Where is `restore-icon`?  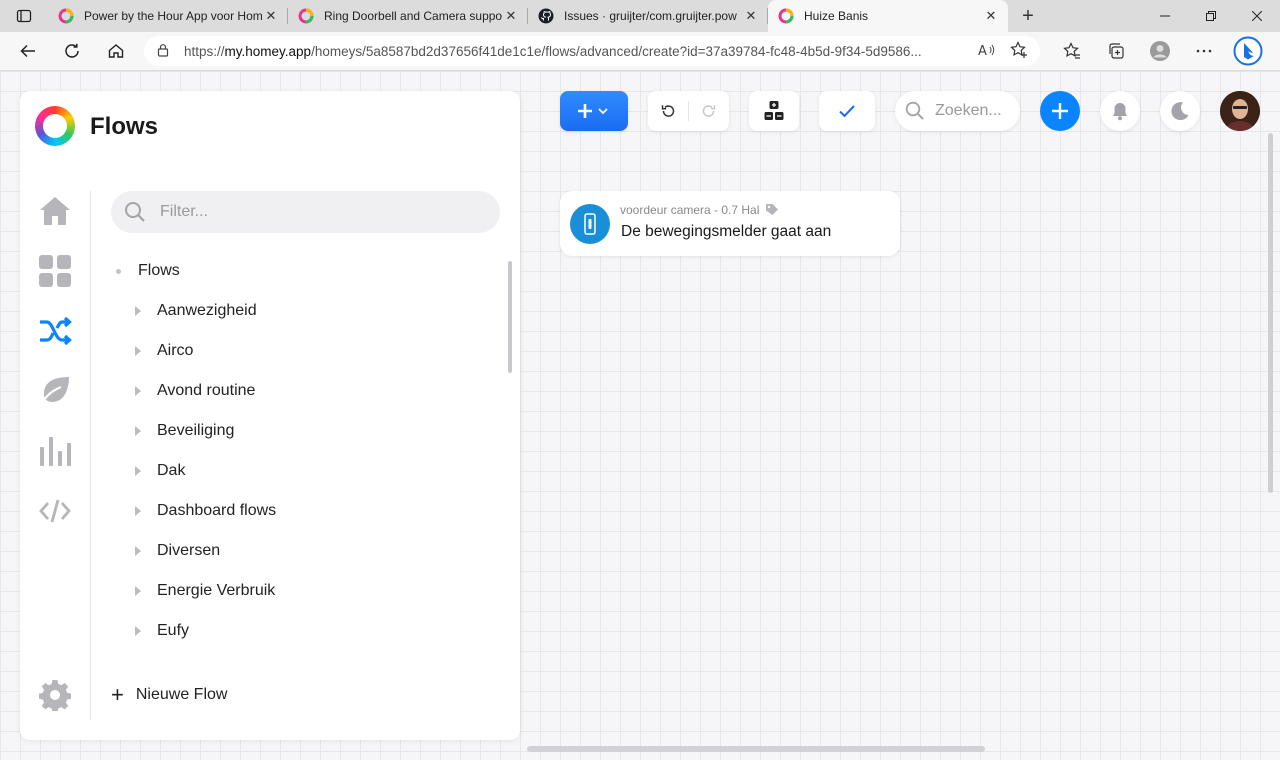
restore-icon is located at coordinates (1211, 16).